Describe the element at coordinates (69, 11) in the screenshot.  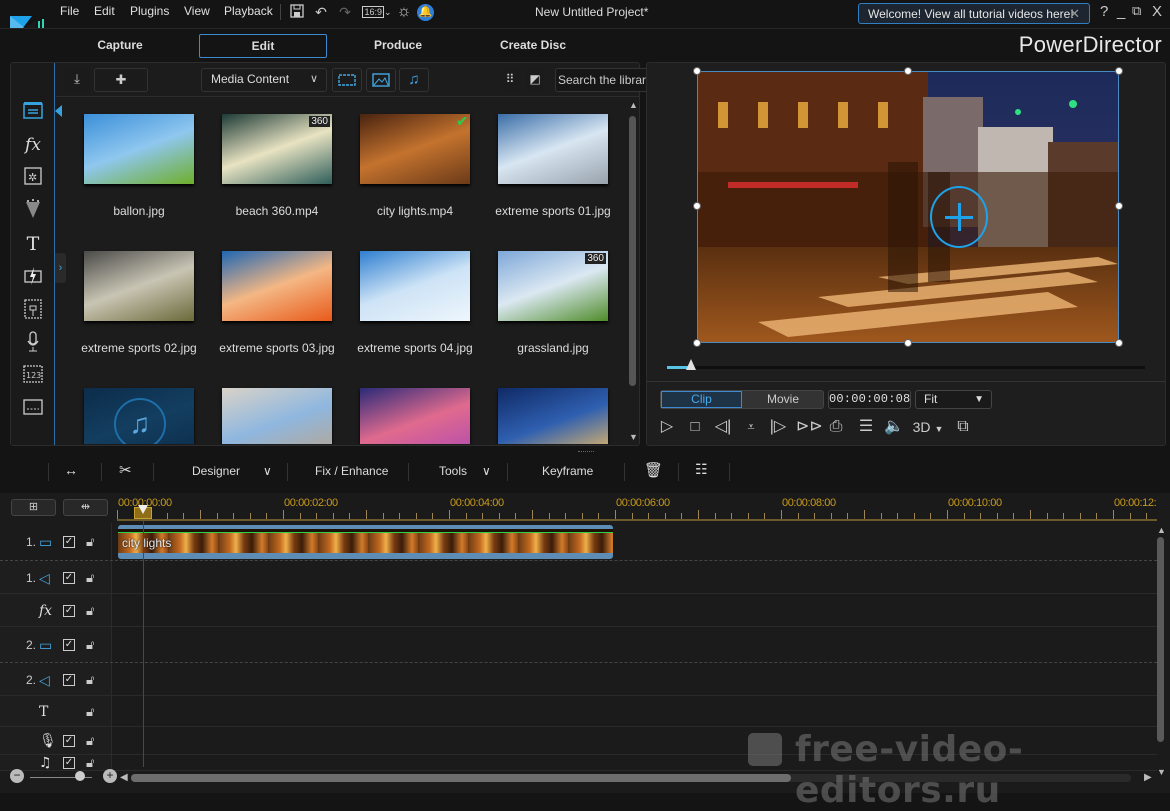
I see `menu-file: File` at that location.